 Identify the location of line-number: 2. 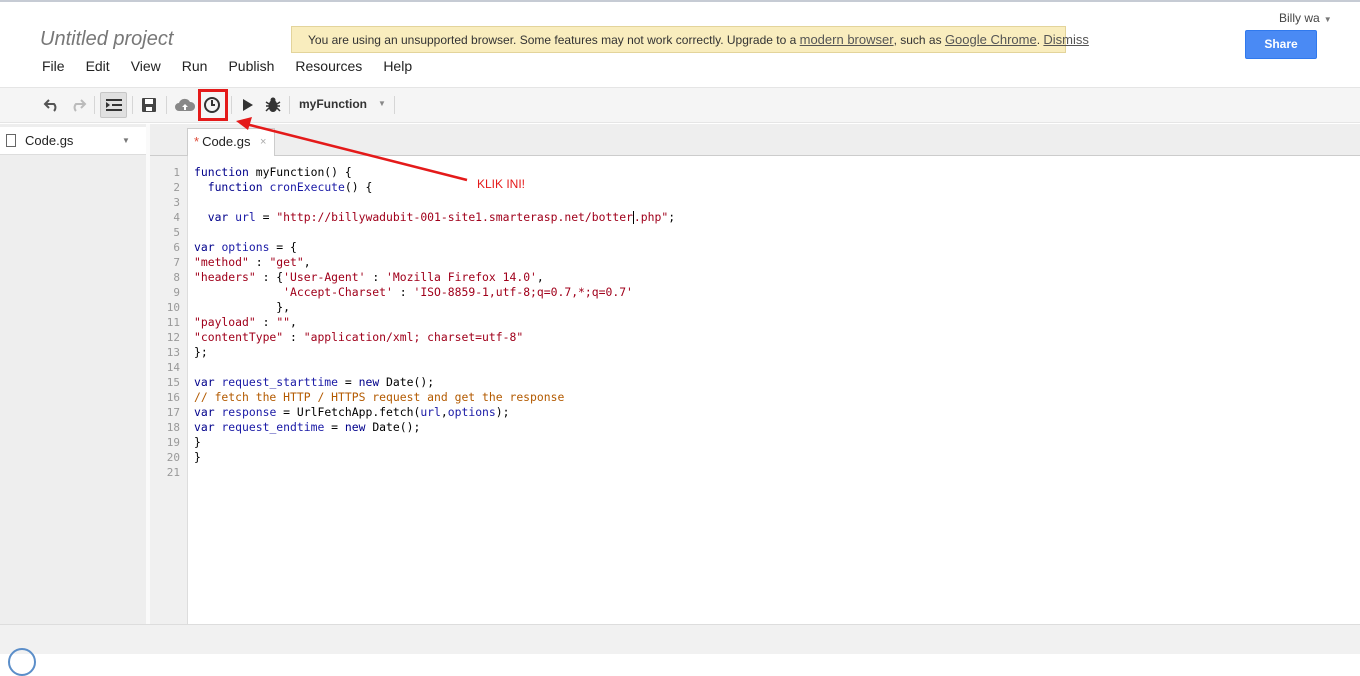
(176, 187).